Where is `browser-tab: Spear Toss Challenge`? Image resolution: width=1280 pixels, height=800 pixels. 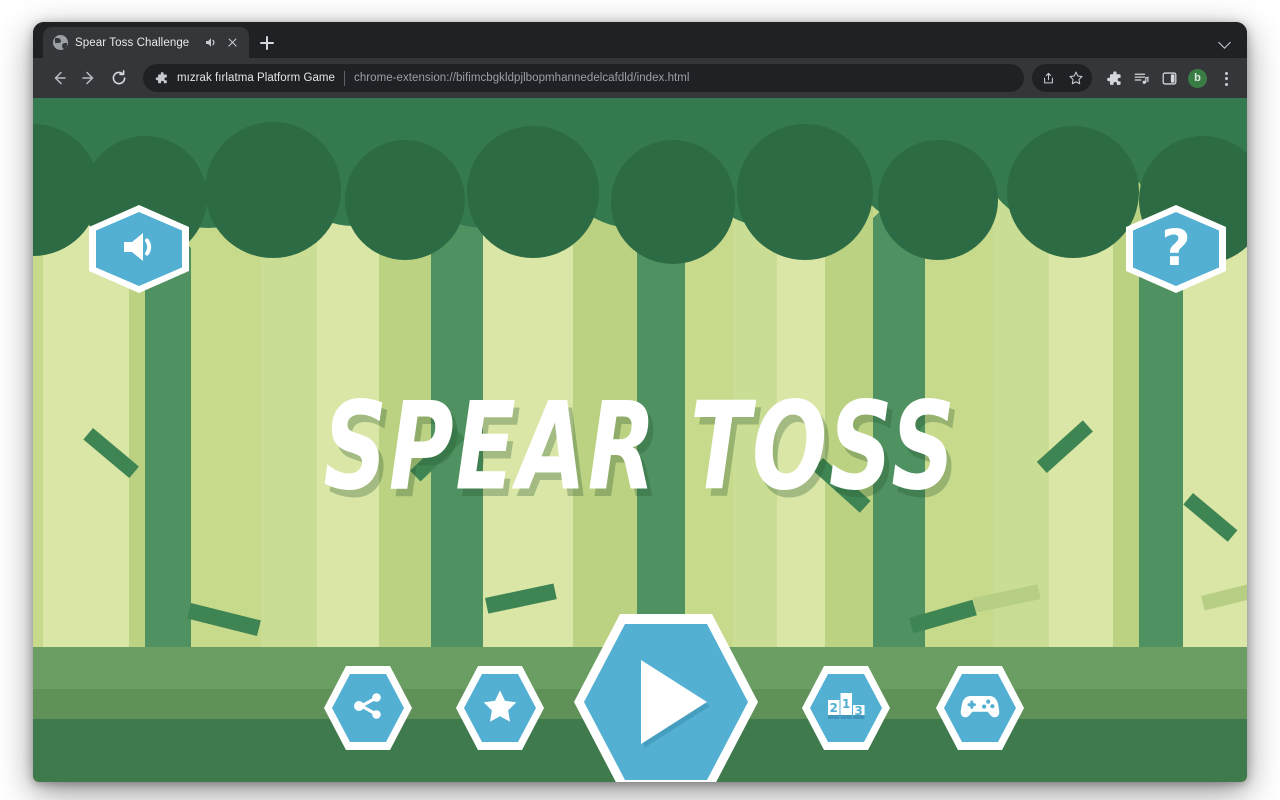
browser-tab: Spear Toss Challenge is located at coordinates (146, 42).